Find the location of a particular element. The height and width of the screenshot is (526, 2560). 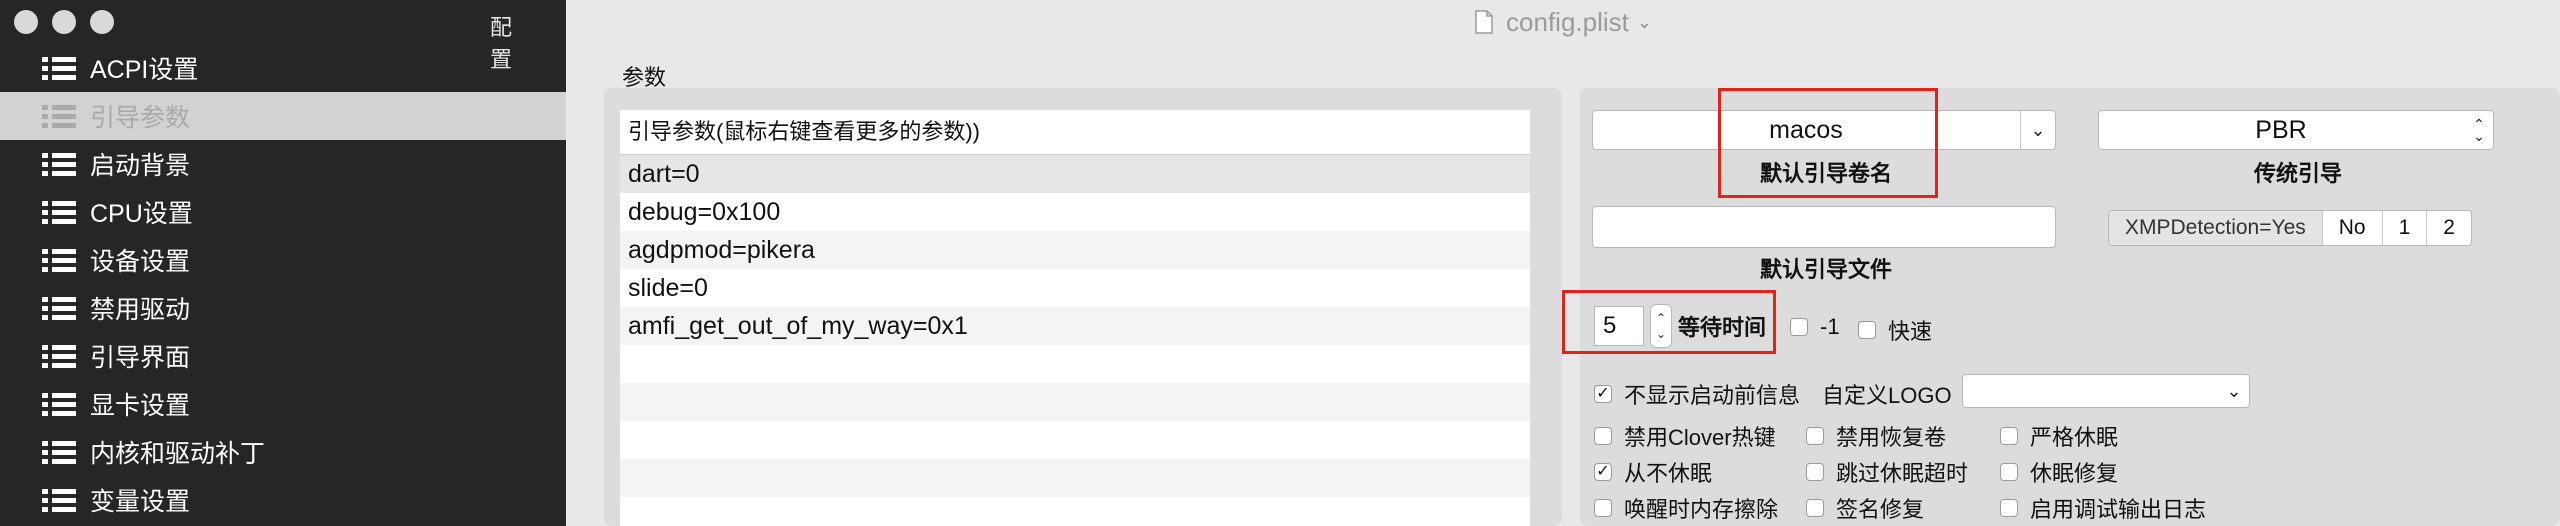

default-loader-value is located at coordinates (1824, 227).